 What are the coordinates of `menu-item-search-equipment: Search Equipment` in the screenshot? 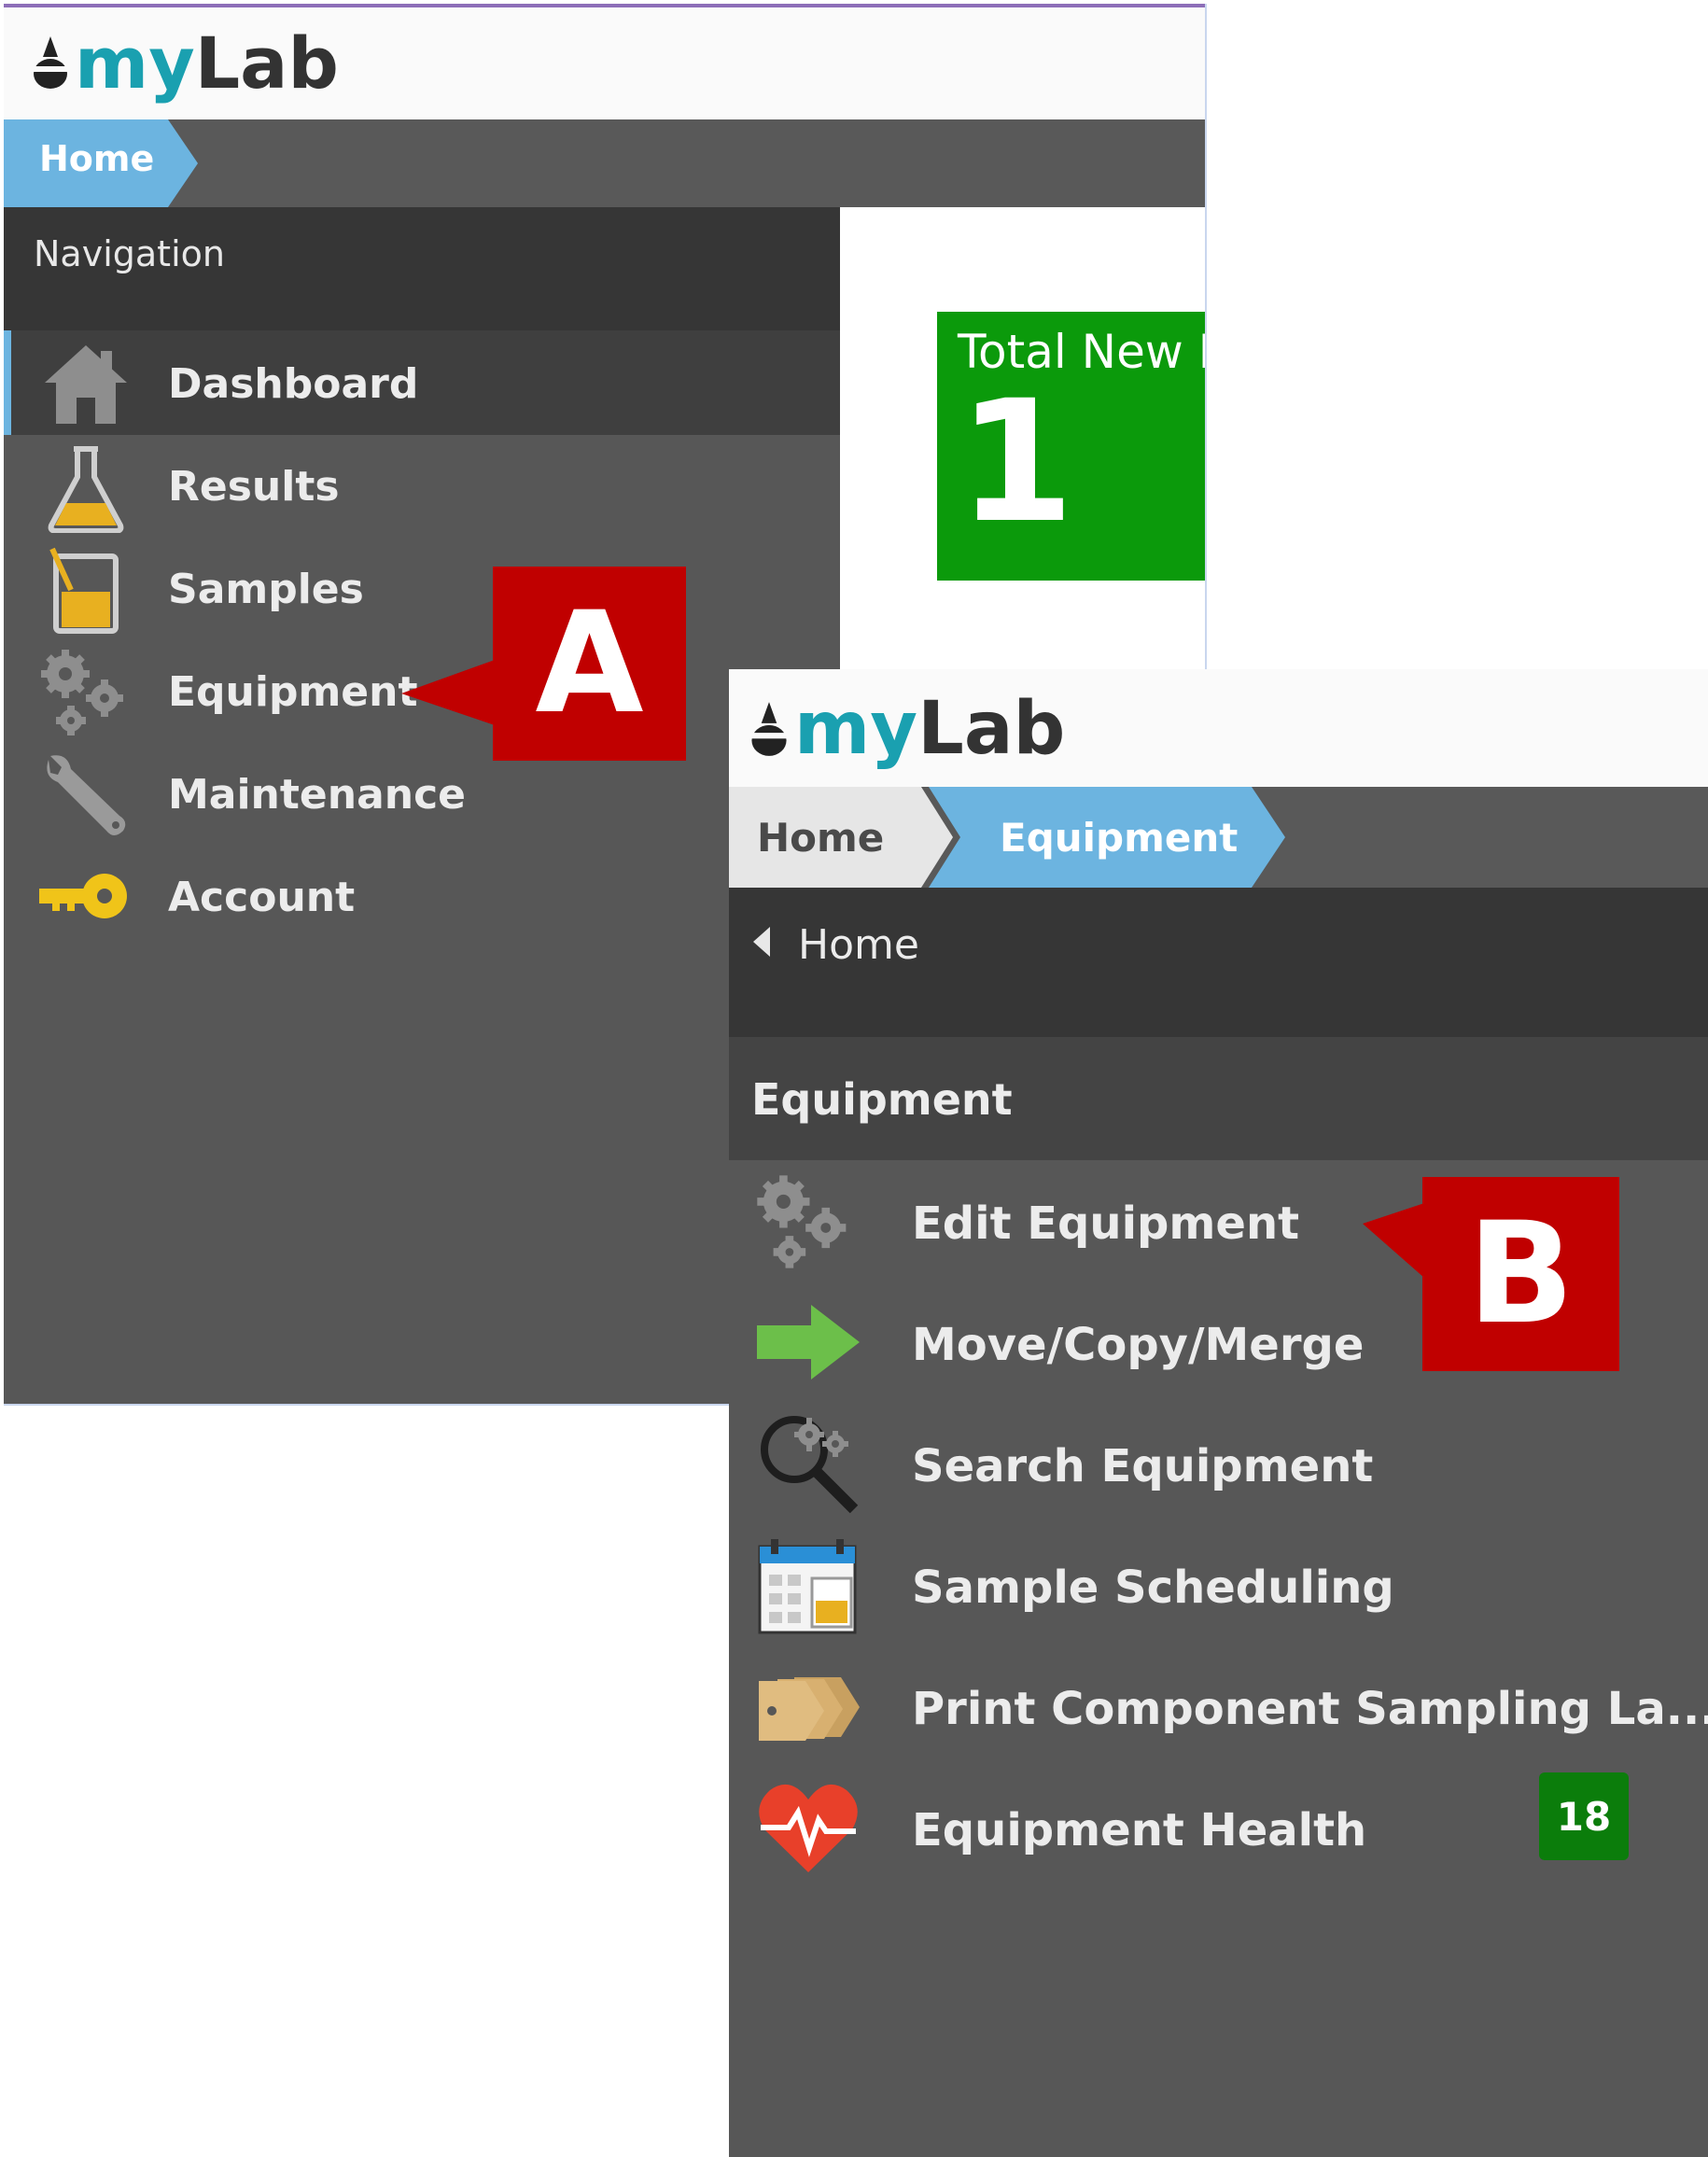 It's located at (1218, 1463).